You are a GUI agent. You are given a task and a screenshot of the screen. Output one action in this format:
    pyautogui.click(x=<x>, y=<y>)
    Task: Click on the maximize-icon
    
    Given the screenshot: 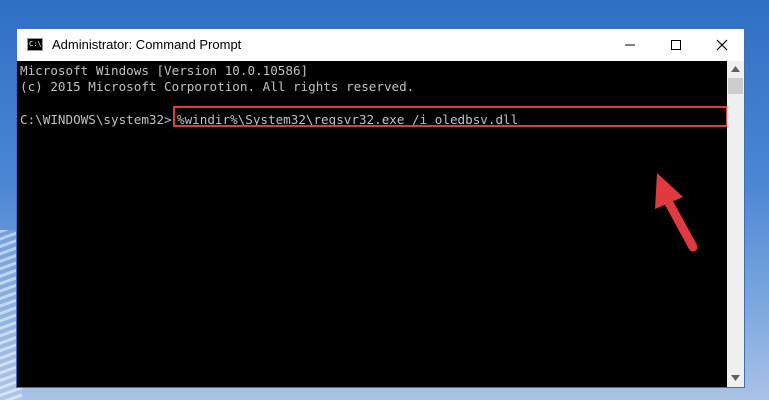 What is the action you would take?
    pyautogui.click(x=676, y=45)
    